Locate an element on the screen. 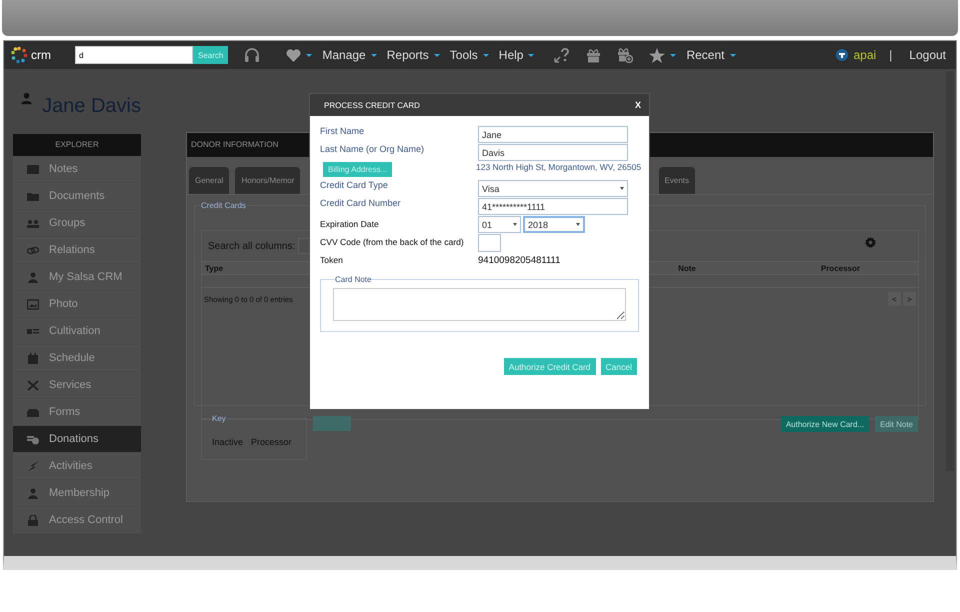  field-label: First Name is located at coordinates (342, 131).